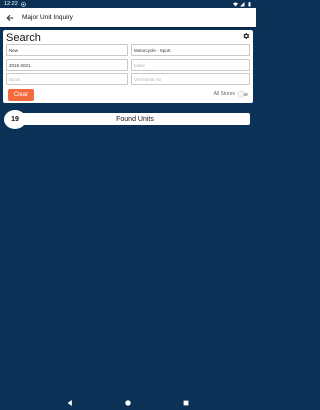  I want to click on toggle-thumb, so click(241, 94).